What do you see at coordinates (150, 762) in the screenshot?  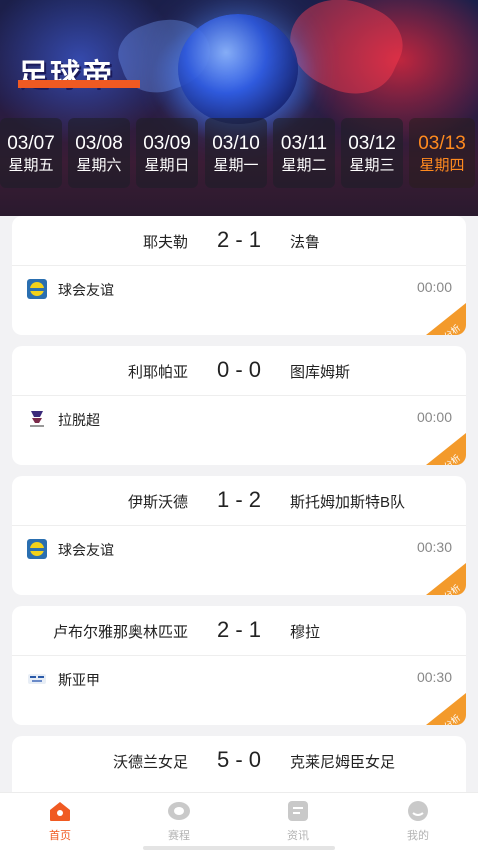 I see `home-team: 沃德兰女足` at bounding box center [150, 762].